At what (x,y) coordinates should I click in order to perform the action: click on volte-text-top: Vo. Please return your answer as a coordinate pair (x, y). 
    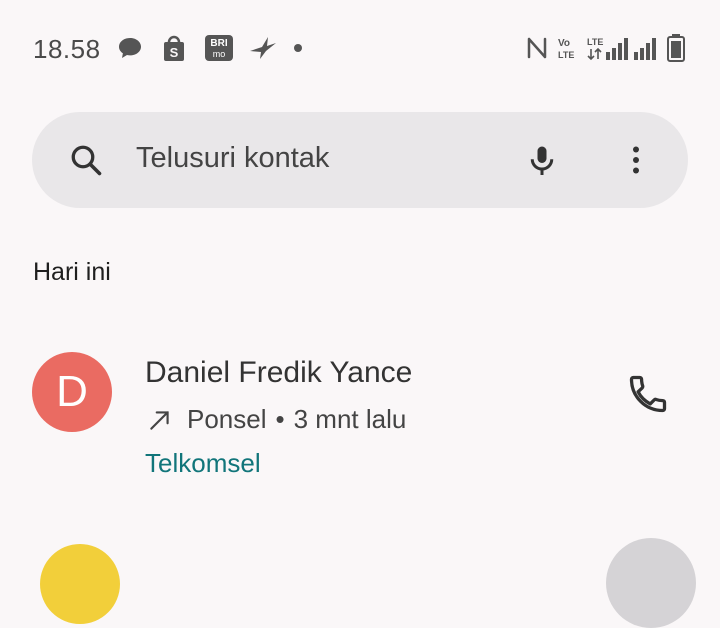
    Looking at the image, I should click on (564, 43).